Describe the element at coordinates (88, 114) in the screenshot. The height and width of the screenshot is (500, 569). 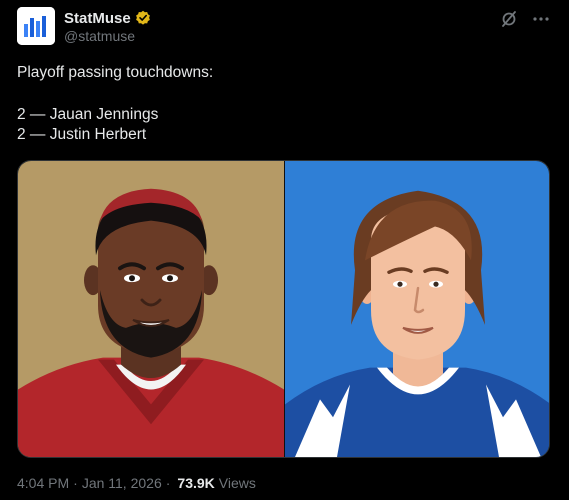
I see `tweet-stat-line: 2 — Jauan Jennings` at that location.